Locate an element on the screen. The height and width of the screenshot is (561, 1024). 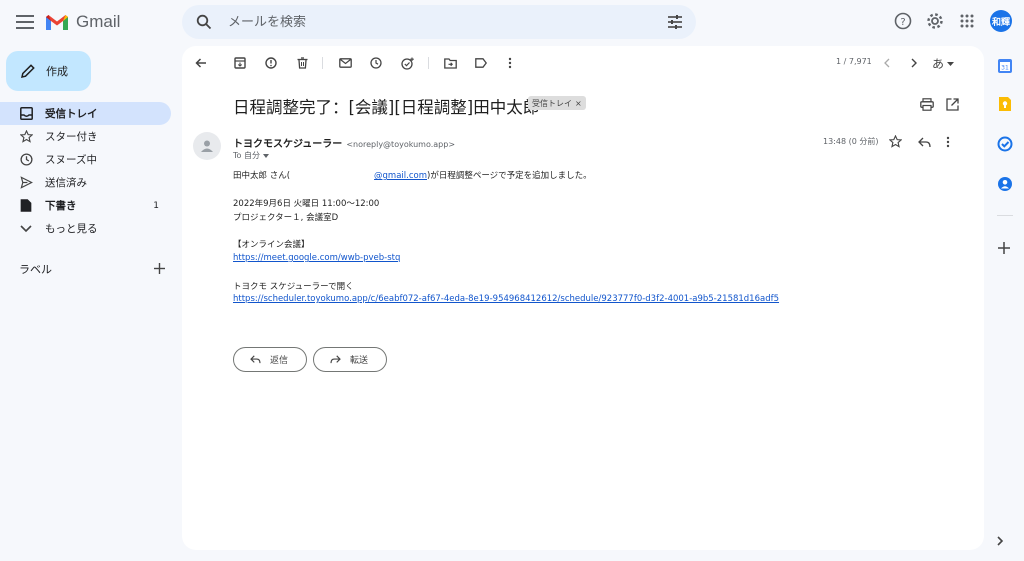
greeting-prefix: 田中太郎 さん( is located at coordinates (262, 176).